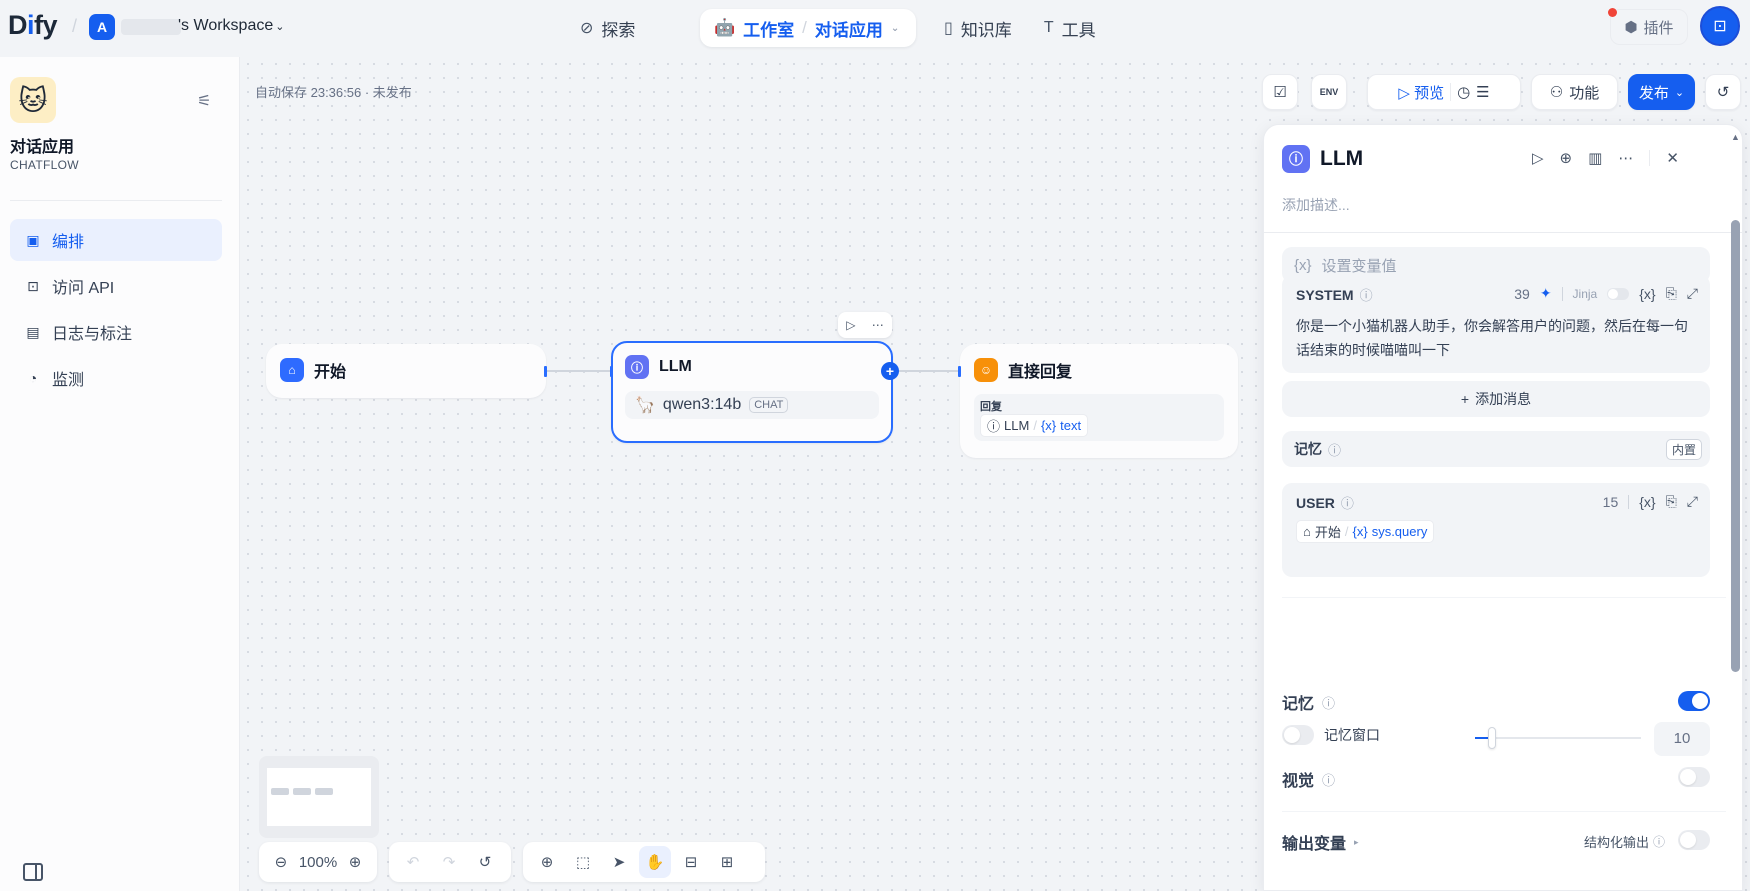  I want to click on jinja-toggle, so click(1618, 293).